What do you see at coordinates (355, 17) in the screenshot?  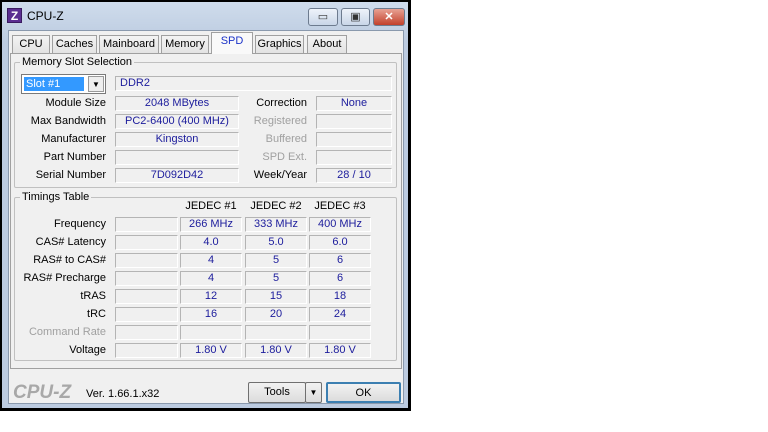 I see `maximize-button: ▣` at bounding box center [355, 17].